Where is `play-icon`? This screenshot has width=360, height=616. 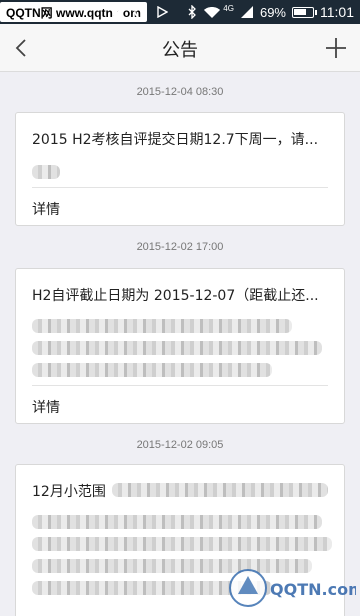 play-icon is located at coordinates (162, 12).